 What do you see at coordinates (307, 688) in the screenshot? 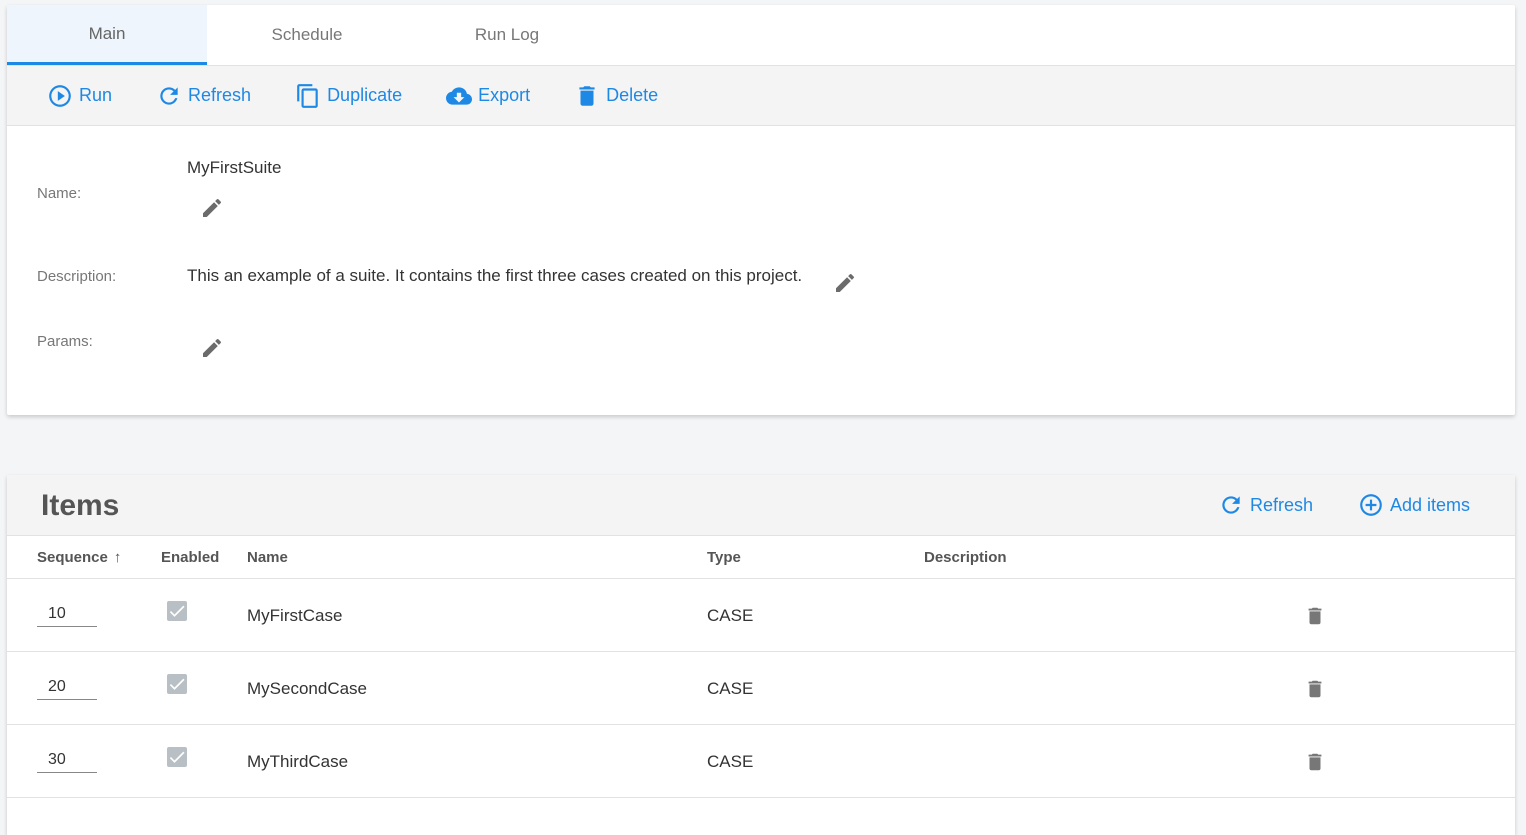
I see `item-name: MySecondCase` at bounding box center [307, 688].